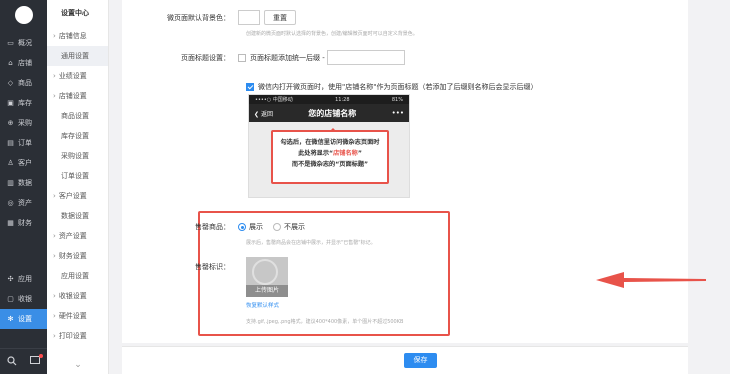  I want to click on rail-item-label: 店铺, so click(25, 63).